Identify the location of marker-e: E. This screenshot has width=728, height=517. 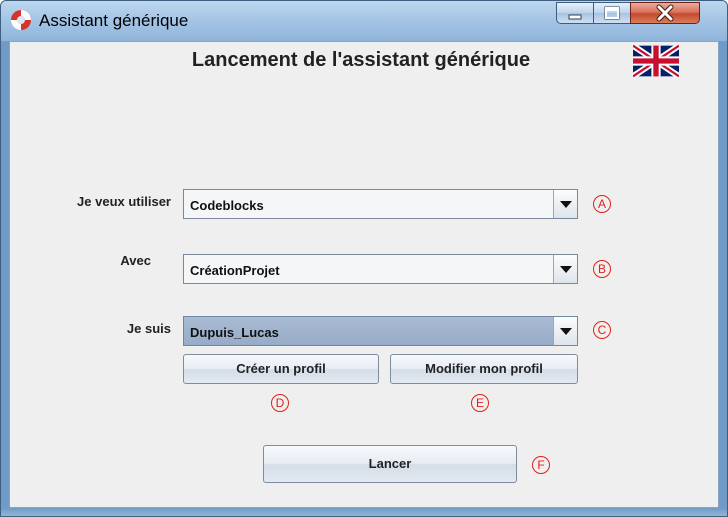
(480, 403).